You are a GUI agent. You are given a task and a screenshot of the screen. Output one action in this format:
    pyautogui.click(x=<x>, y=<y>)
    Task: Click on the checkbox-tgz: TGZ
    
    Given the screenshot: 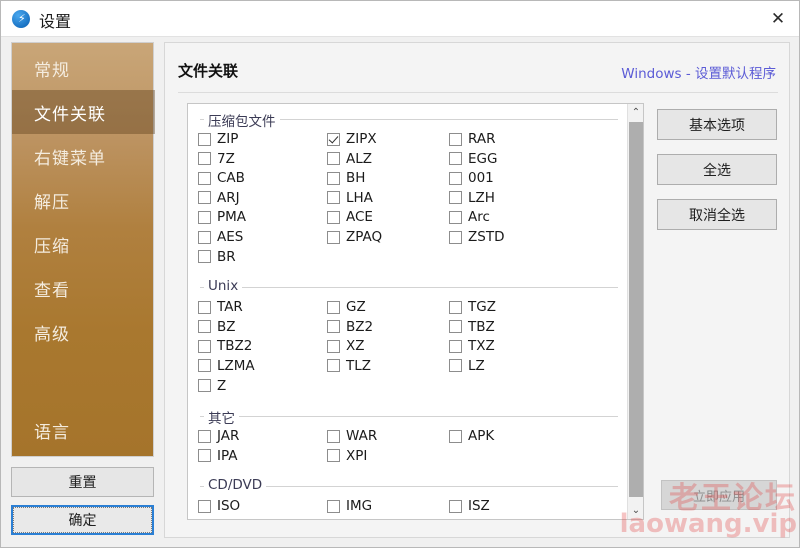 What is the action you would take?
    pyautogui.click(x=472, y=307)
    